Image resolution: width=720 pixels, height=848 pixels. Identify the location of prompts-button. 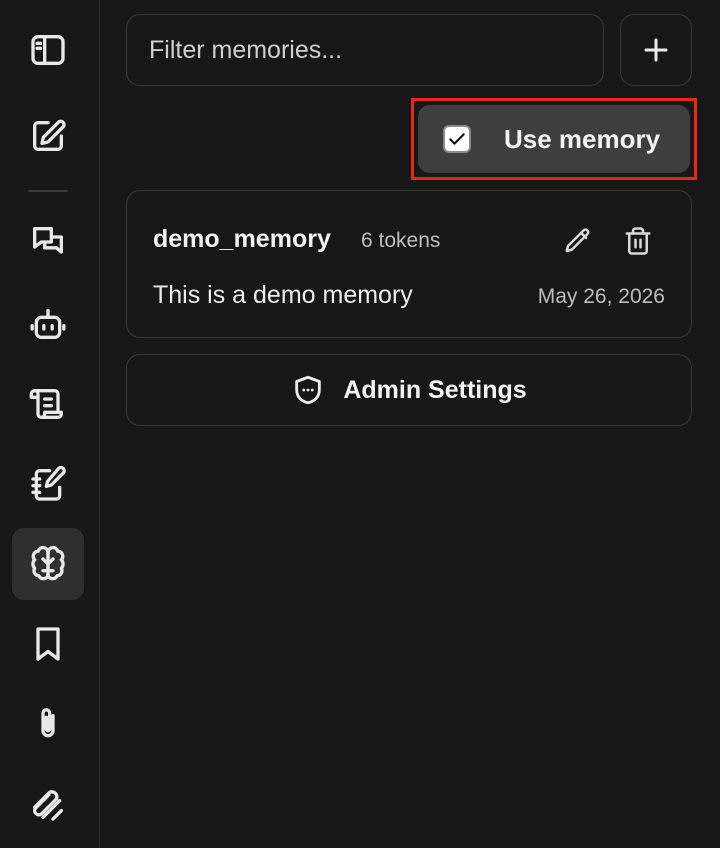
(48, 804).